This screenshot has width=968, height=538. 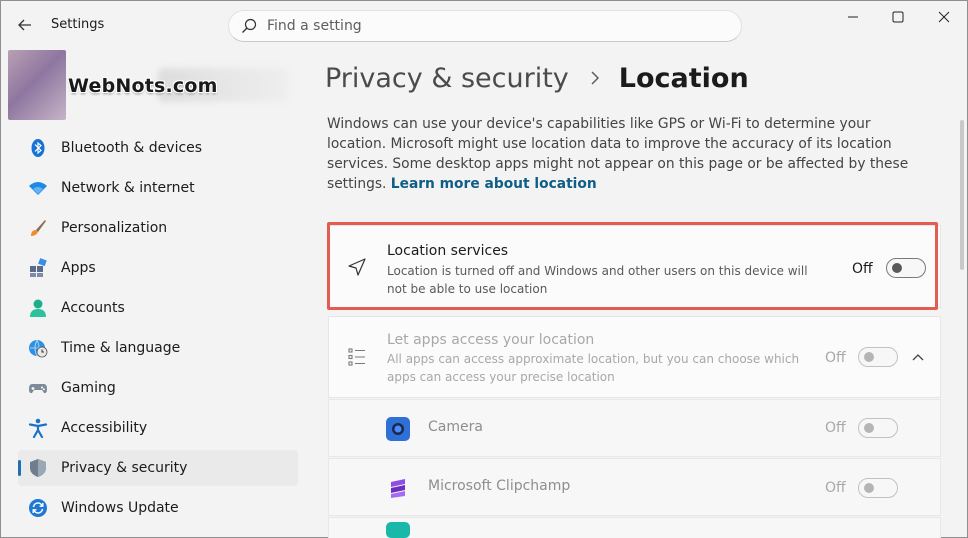 I want to click on sidebar-item-accounts: Accounts, so click(x=158, y=308).